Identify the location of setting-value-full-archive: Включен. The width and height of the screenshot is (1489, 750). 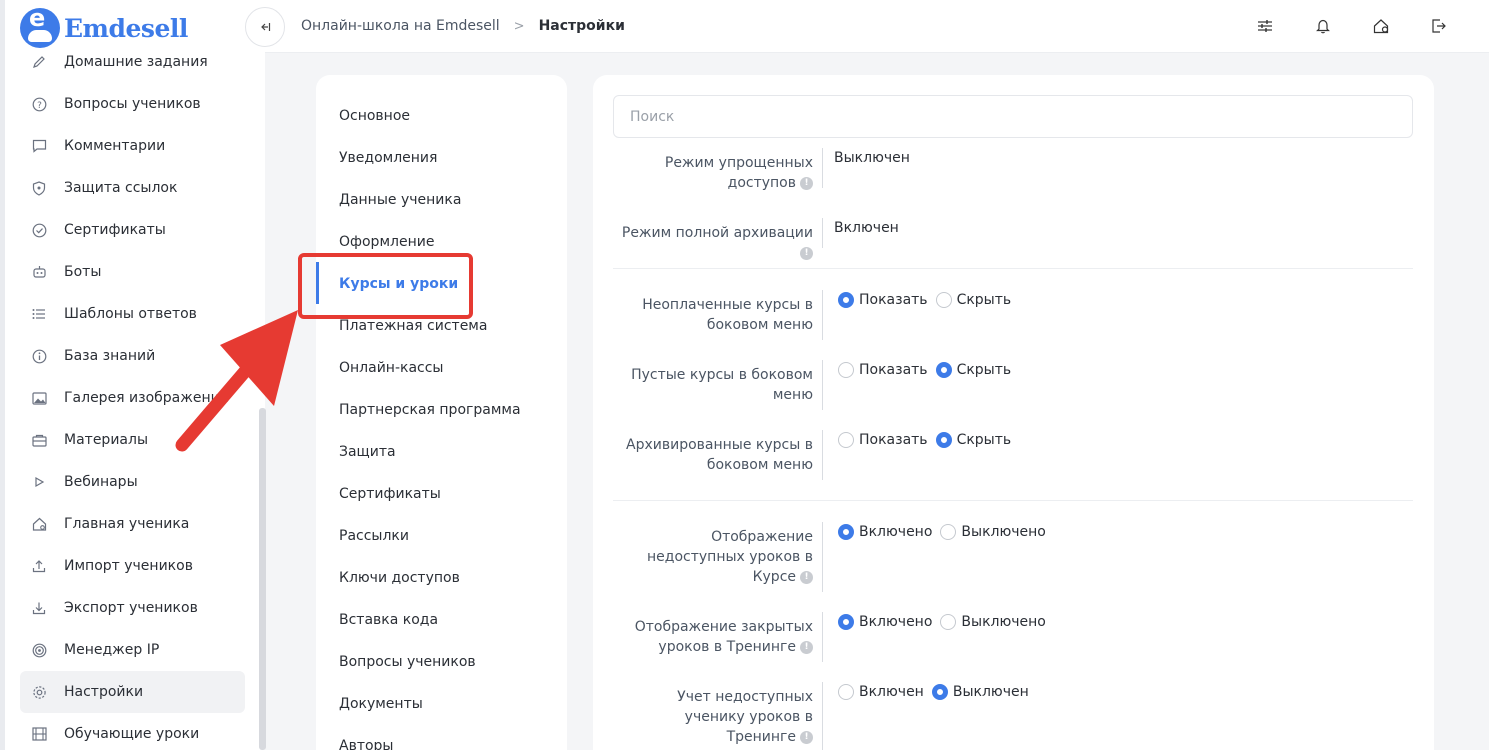
(866, 228).